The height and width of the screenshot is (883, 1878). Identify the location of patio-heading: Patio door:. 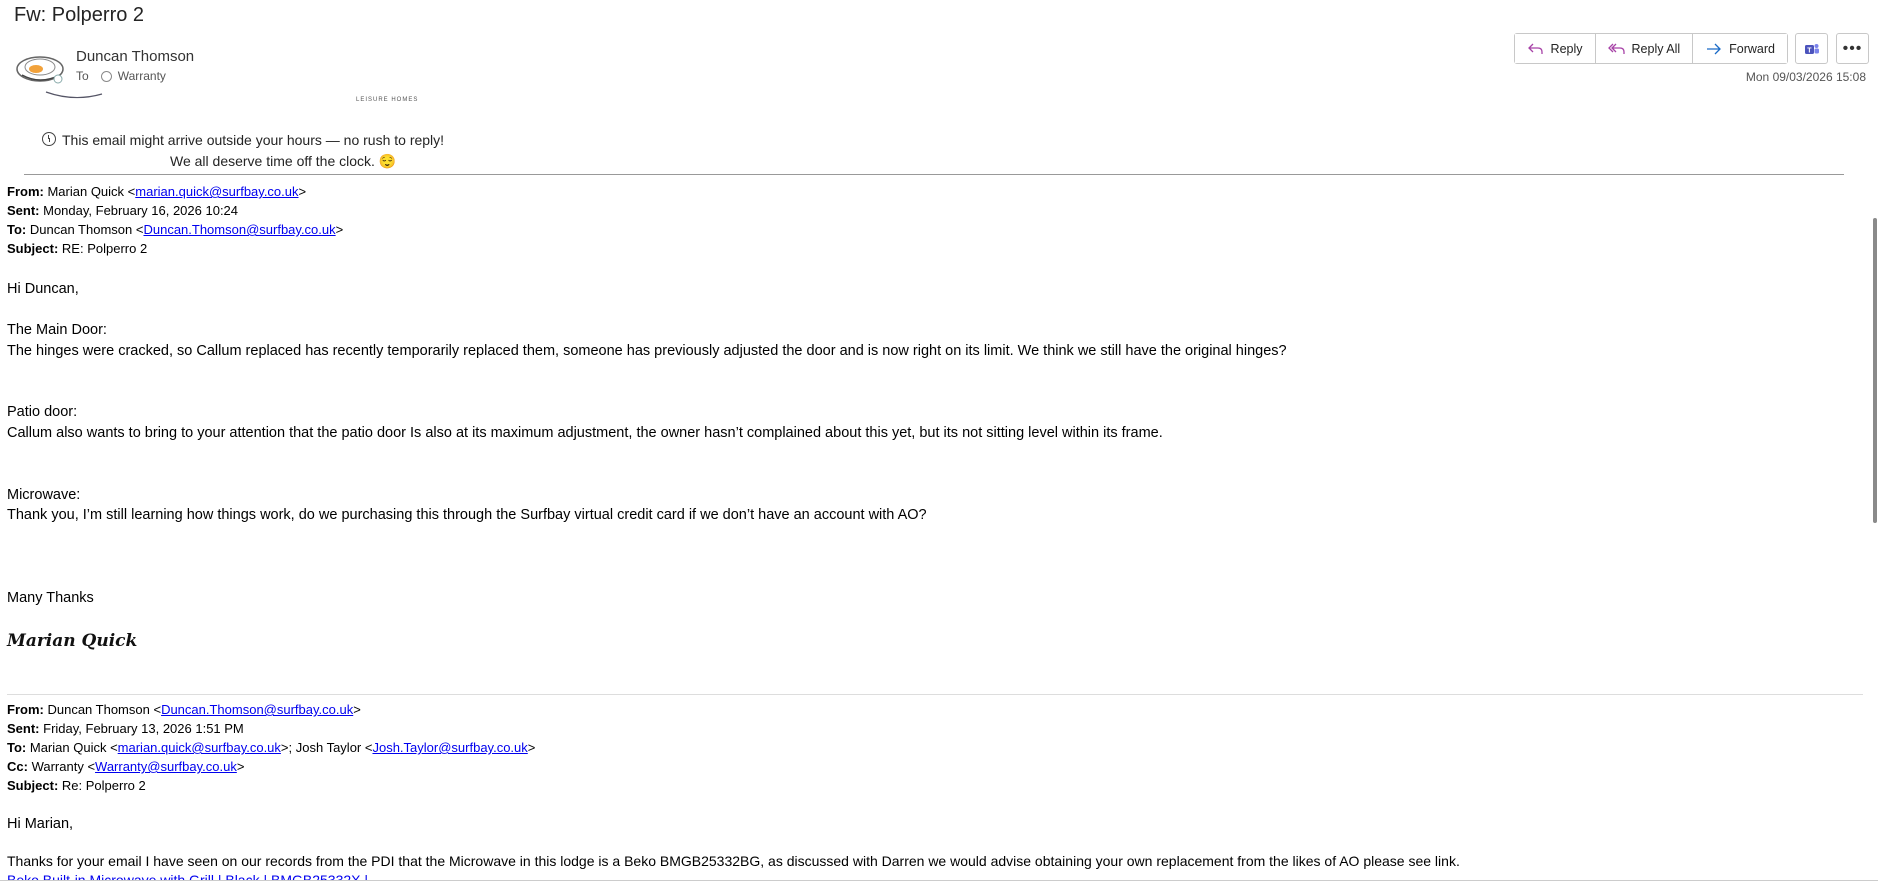
(42, 412).